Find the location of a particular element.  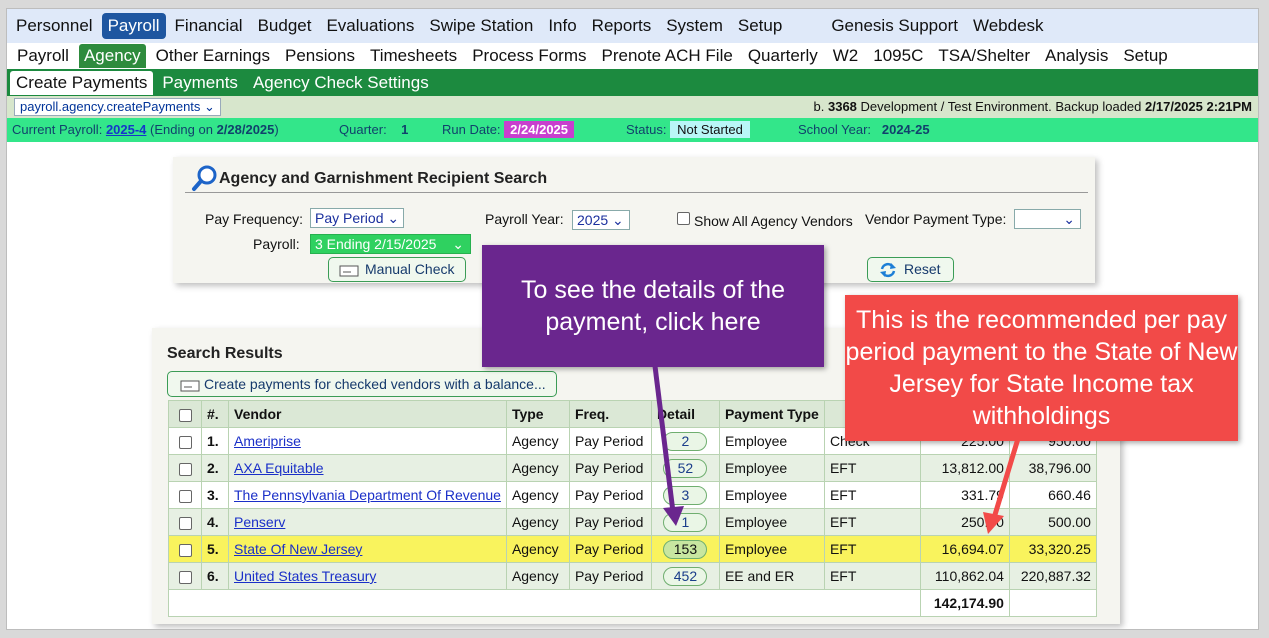

total-cell: 33,320.25 is located at coordinates (1052, 549).